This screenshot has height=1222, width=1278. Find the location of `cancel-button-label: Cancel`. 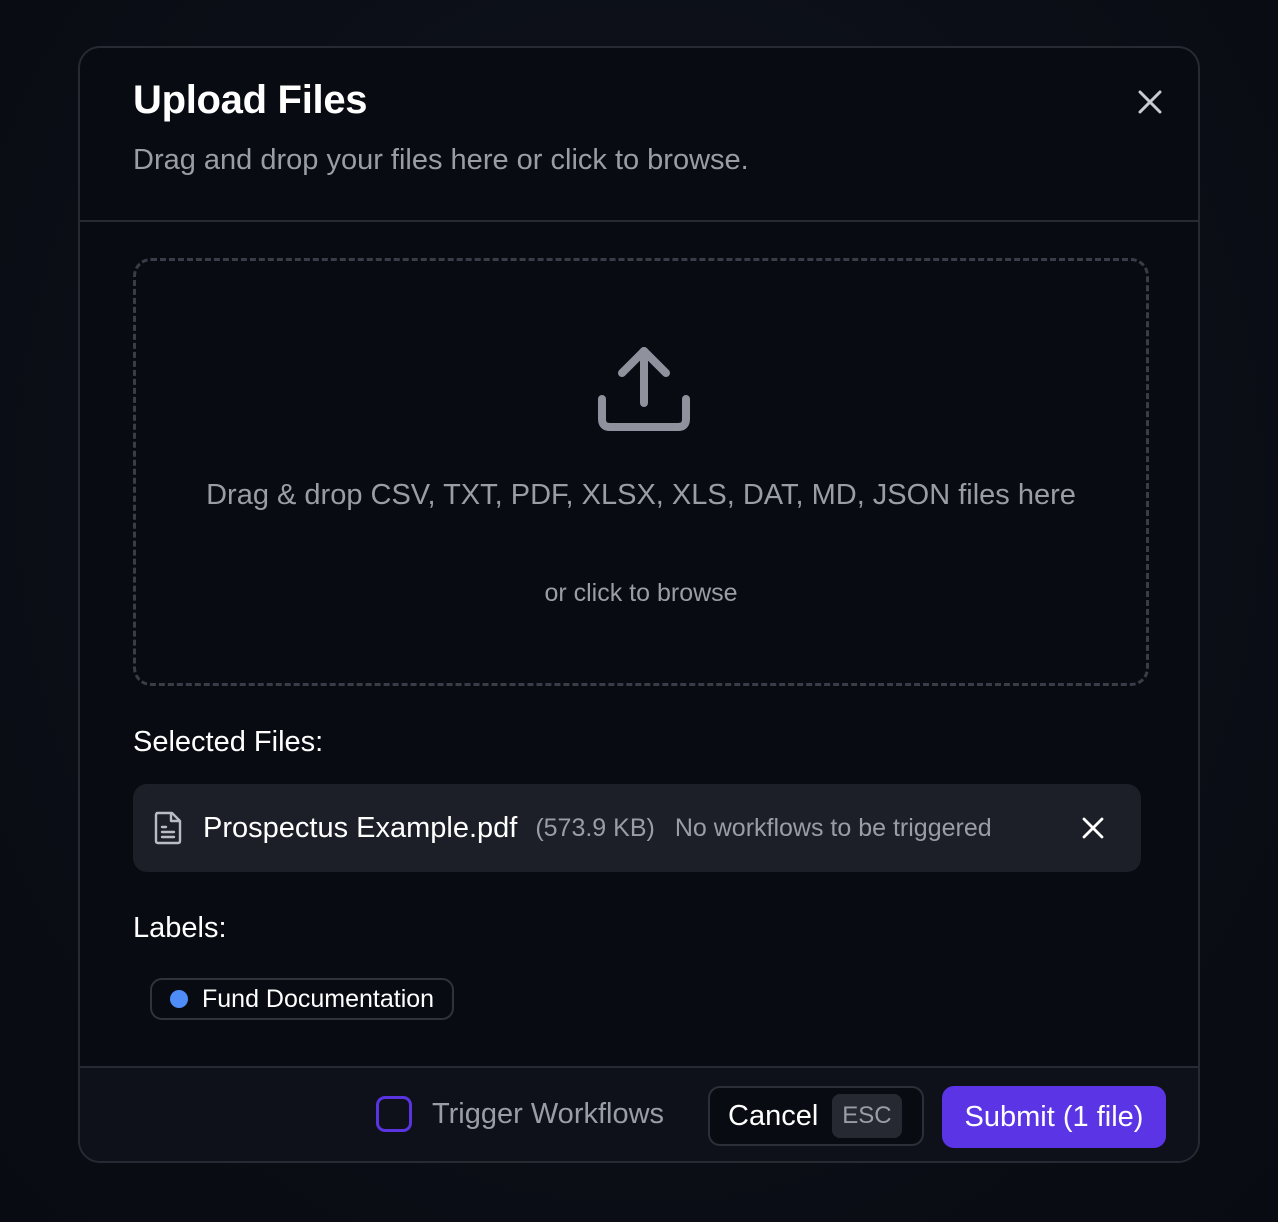

cancel-button-label: Cancel is located at coordinates (773, 1115).